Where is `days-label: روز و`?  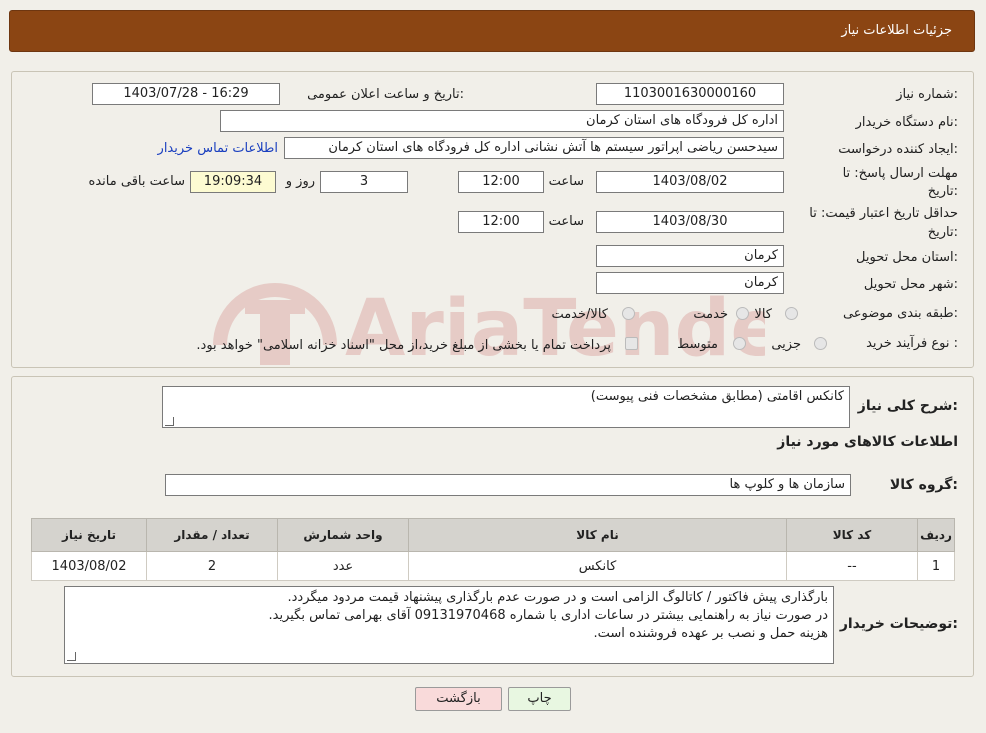 days-label: روز و is located at coordinates (300, 181).